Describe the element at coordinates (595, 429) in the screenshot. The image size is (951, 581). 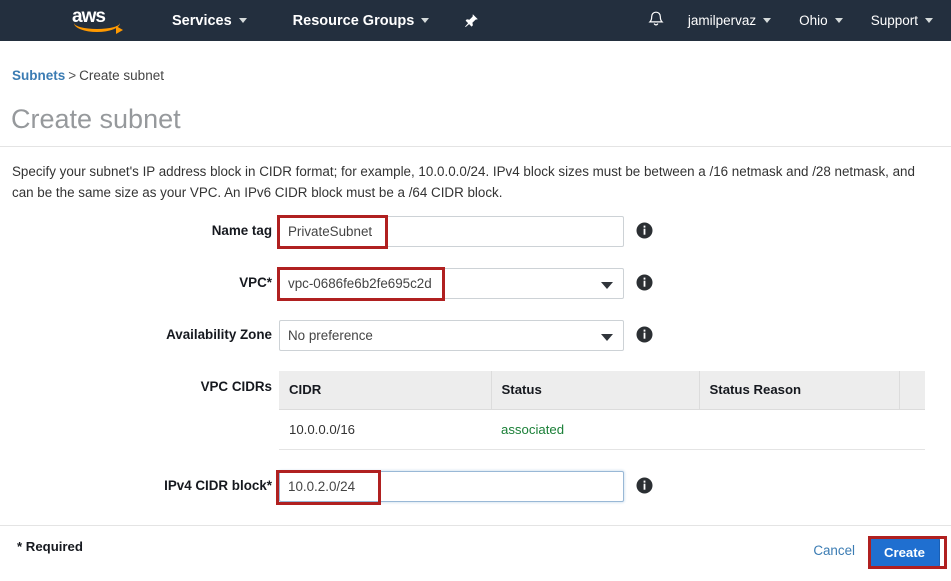
I see `cell-status: associated` at that location.